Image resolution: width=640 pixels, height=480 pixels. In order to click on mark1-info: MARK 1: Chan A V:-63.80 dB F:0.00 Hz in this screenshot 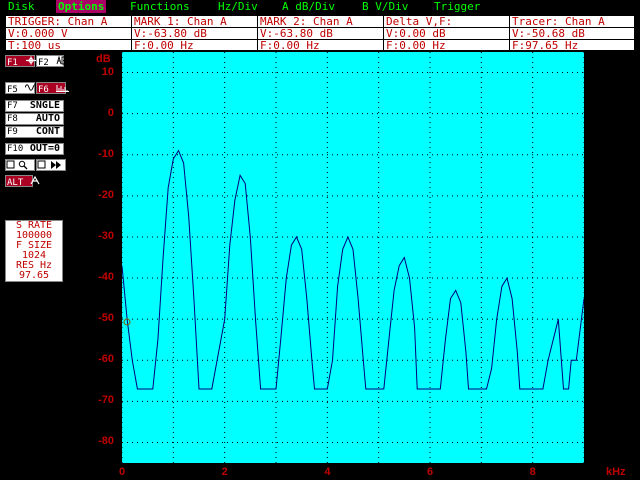, I will do `click(195, 33)`.